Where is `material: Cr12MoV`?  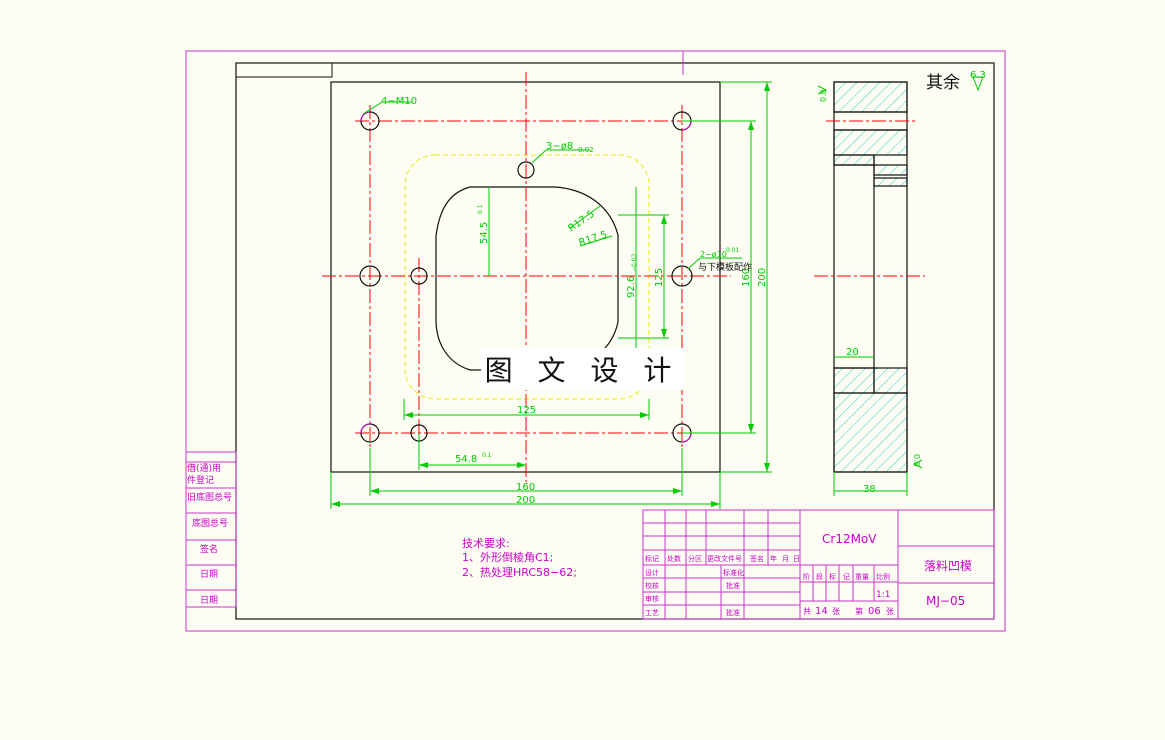 material: Cr12MoV is located at coordinates (849, 539).